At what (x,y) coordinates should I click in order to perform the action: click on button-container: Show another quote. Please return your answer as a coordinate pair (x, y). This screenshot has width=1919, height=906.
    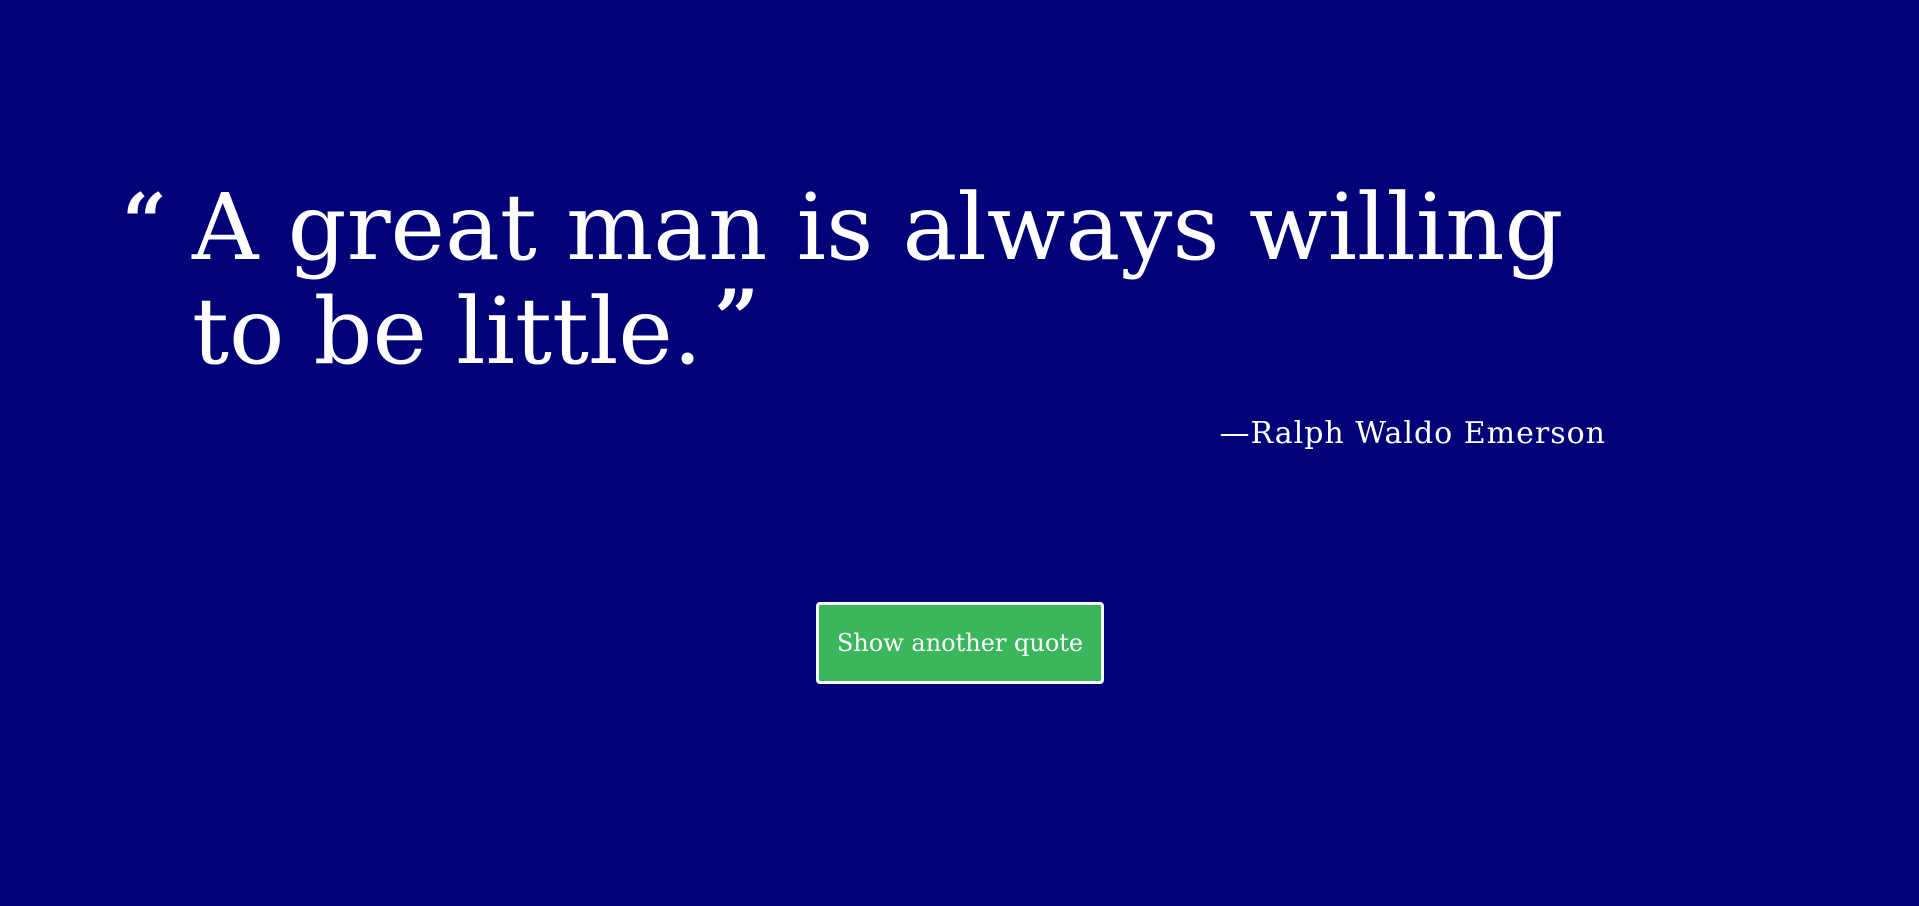
    Looking at the image, I should click on (960, 643).